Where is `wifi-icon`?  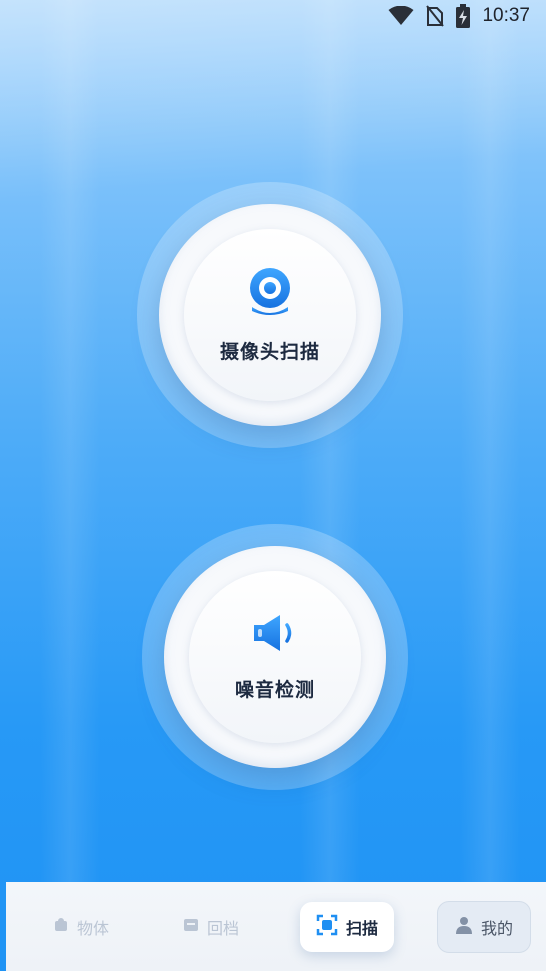 wifi-icon is located at coordinates (401, 16).